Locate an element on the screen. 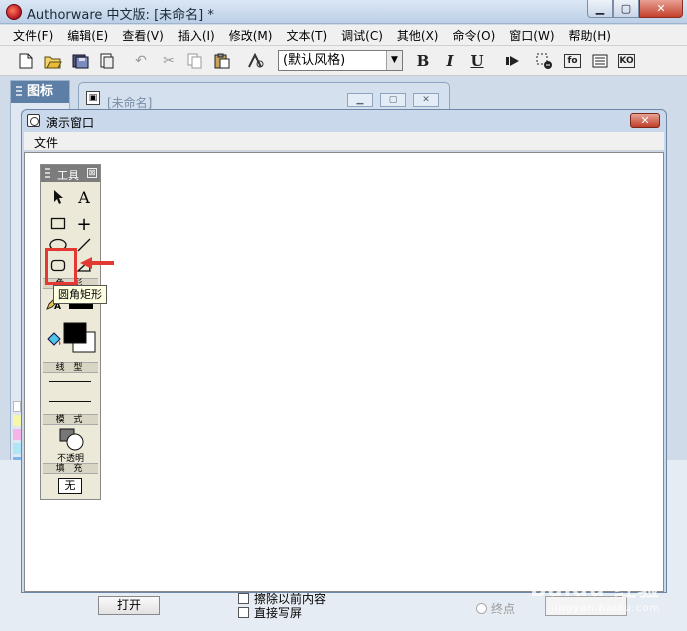  rounded-rectangle-highlight is located at coordinates (61, 266).